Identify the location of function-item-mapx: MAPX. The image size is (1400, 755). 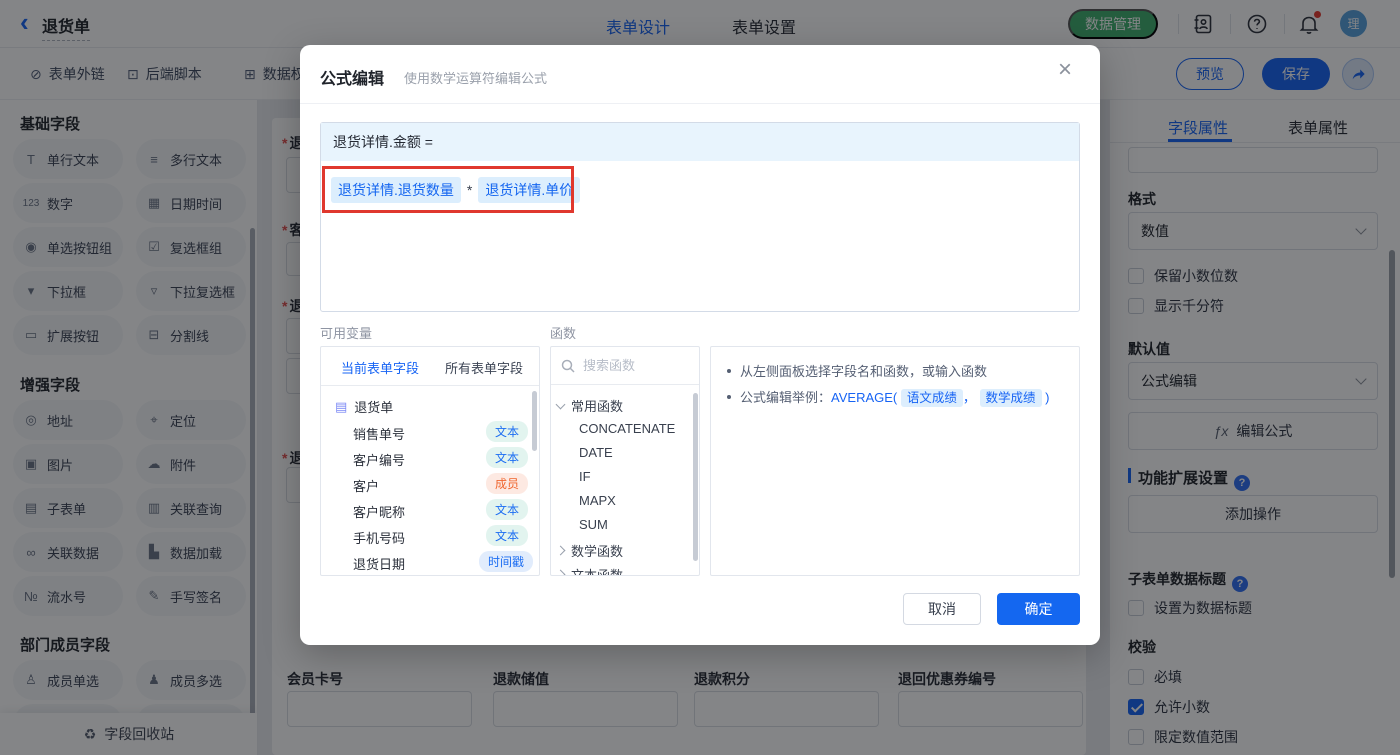
(597, 500).